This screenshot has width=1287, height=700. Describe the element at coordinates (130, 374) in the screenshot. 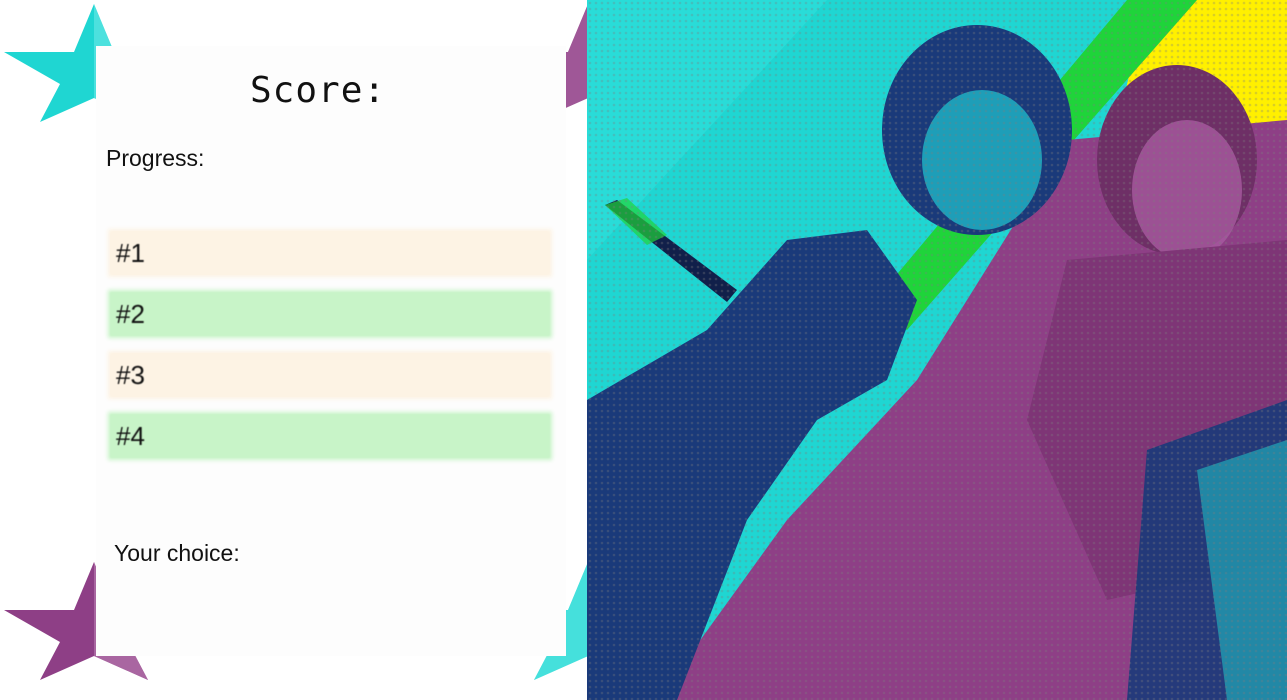

I see `progress-row-label: #3` at that location.